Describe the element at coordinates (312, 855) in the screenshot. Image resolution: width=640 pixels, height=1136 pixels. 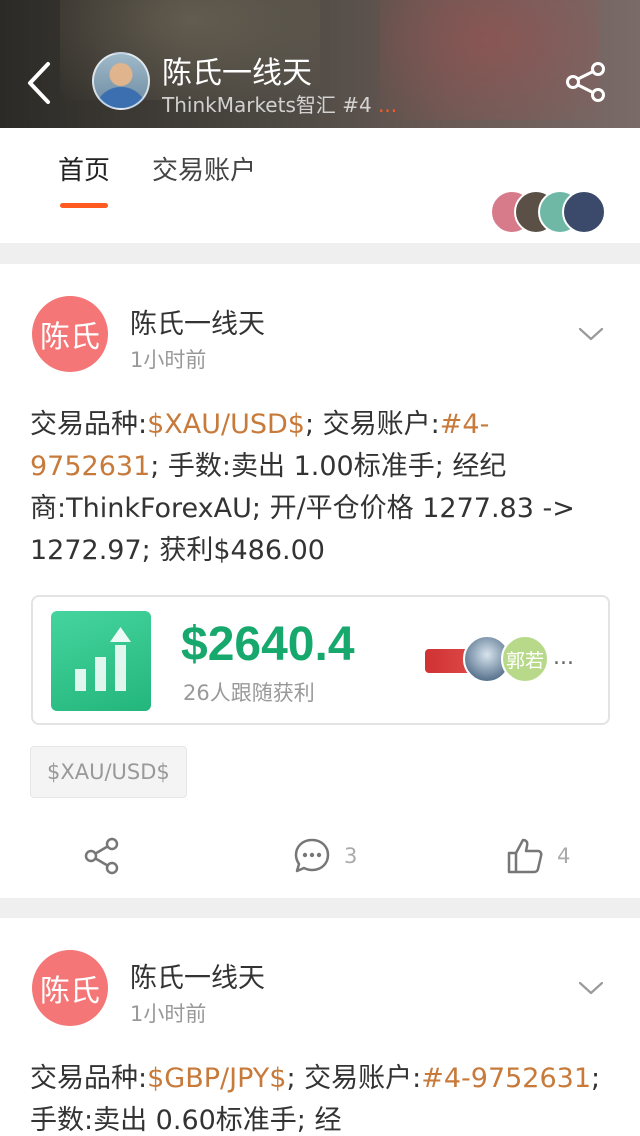
I see `comment-icon` at that location.